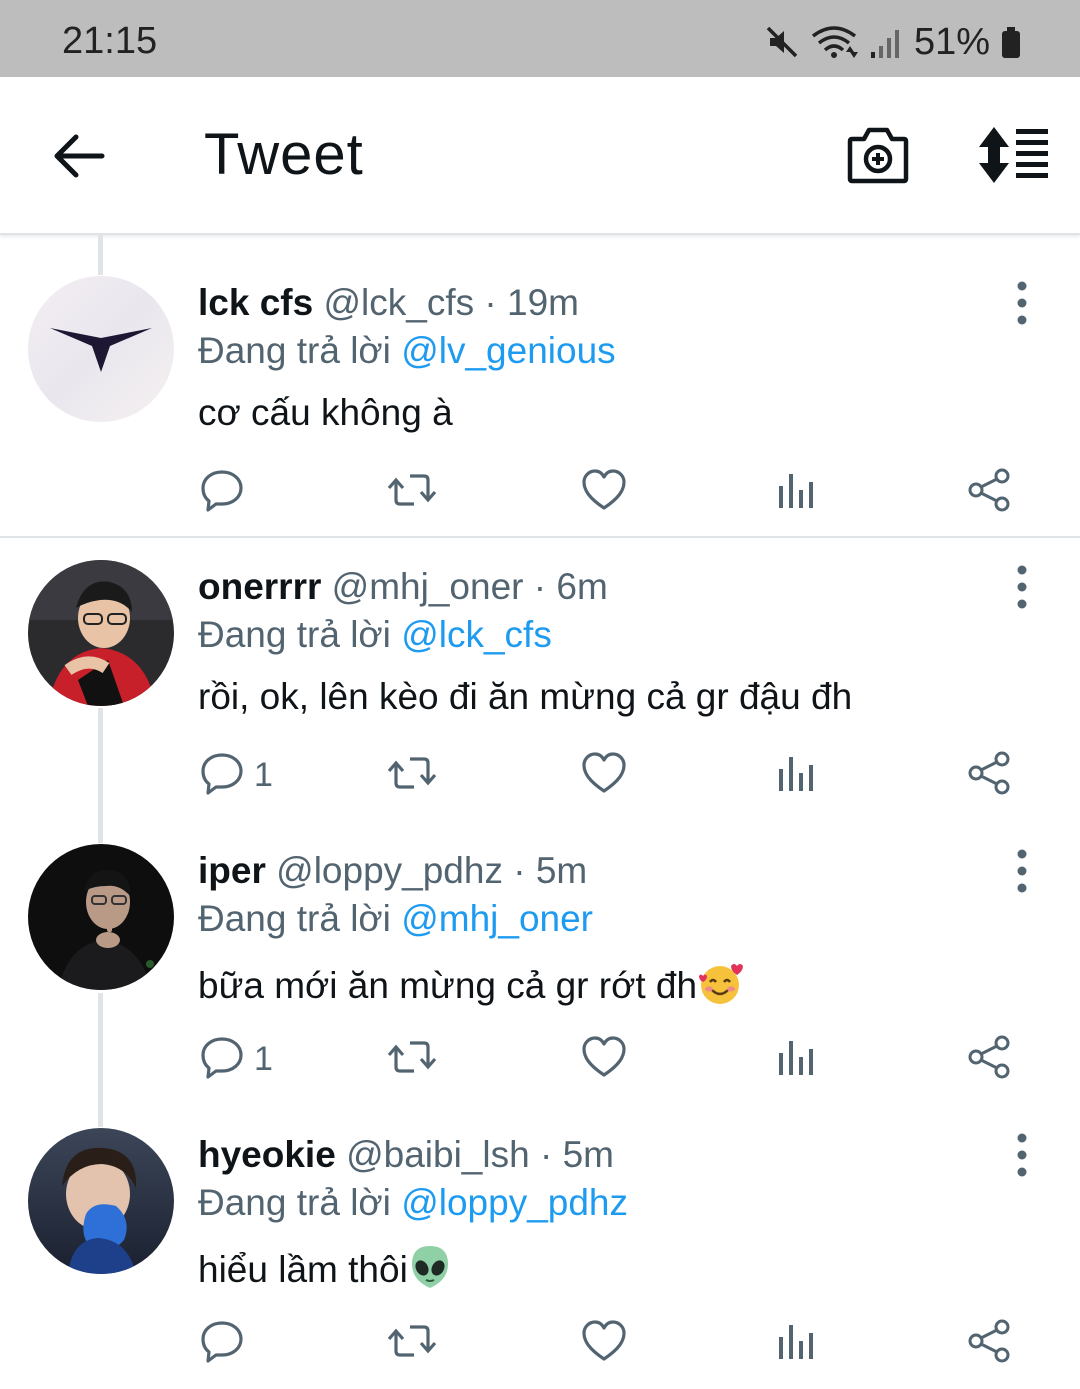 This screenshot has width=1080, height=1389. What do you see at coordinates (540, 156) in the screenshot?
I see `top-app-bar: Tweet` at bounding box center [540, 156].